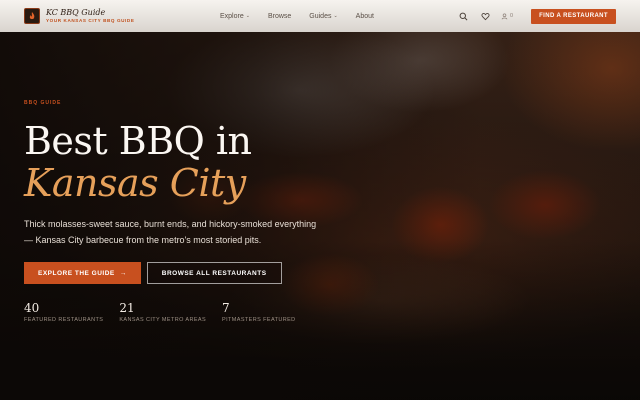 Image resolution: width=640 pixels, height=400 pixels. I want to click on find-restaurant-button: FIND A RESTAURANT, so click(573, 16).